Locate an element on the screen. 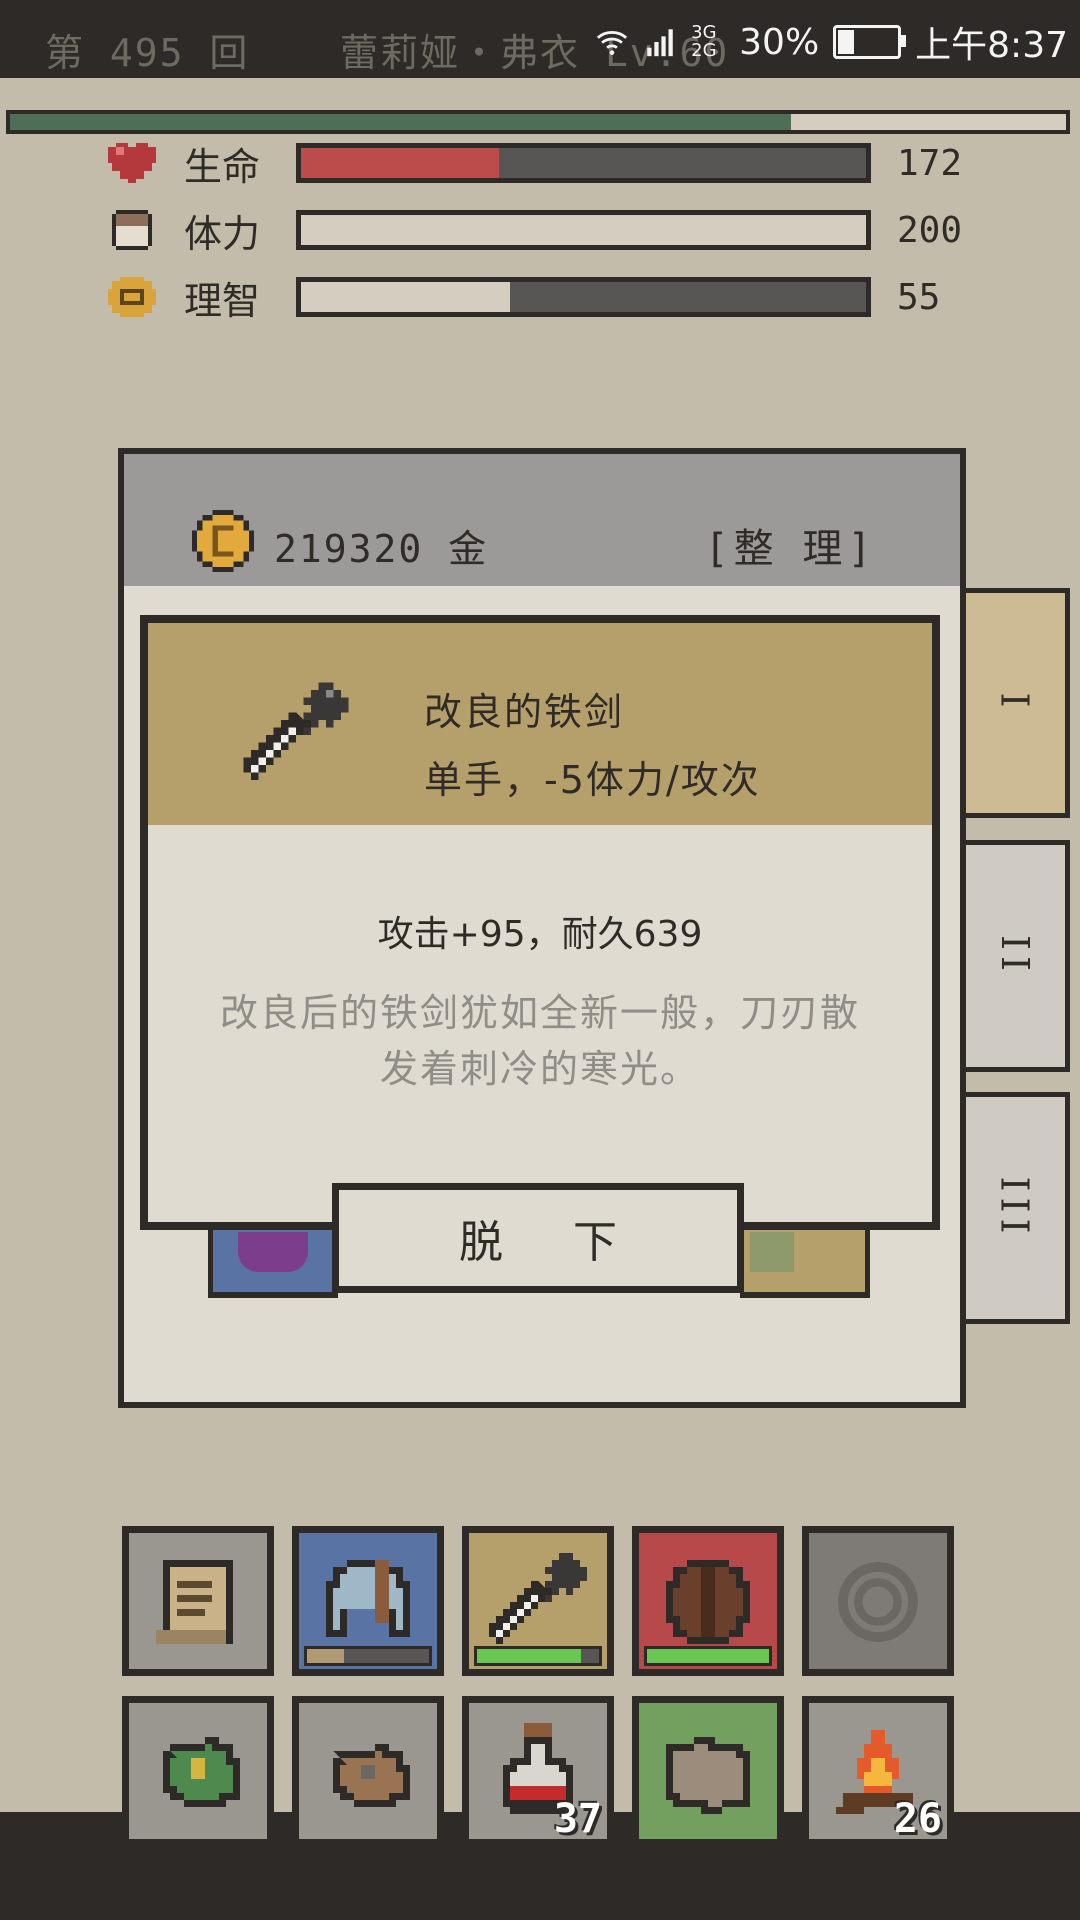  hotbar-slot-spellbook is located at coordinates (198, 1771).